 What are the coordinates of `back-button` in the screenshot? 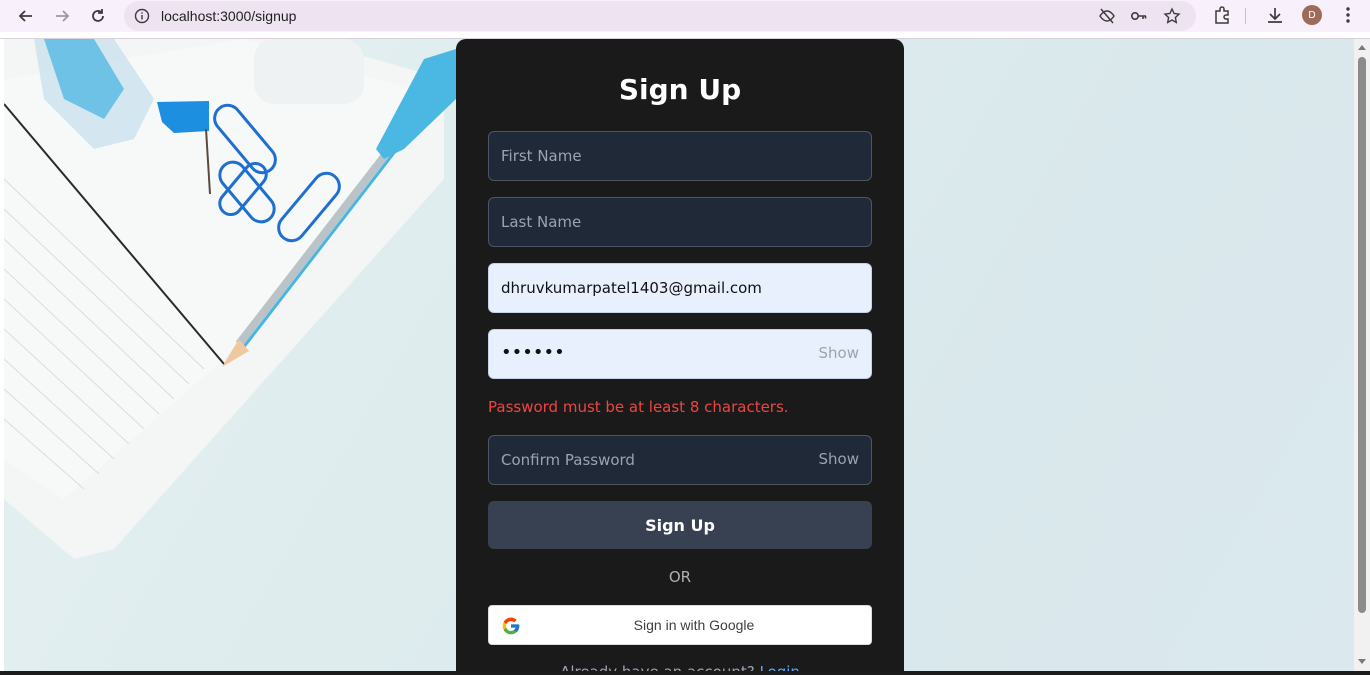 It's located at (26, 16).